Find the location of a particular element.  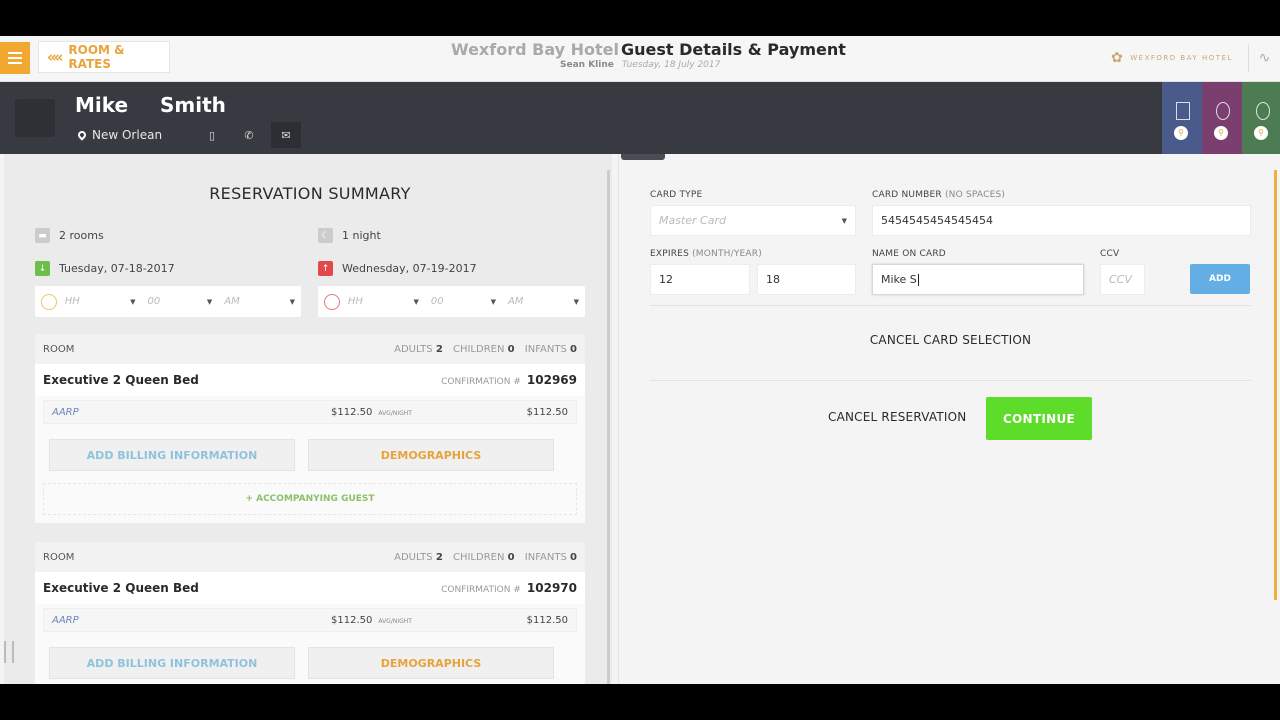

guest-first-name: Mike is located at coordinates (102, 105).